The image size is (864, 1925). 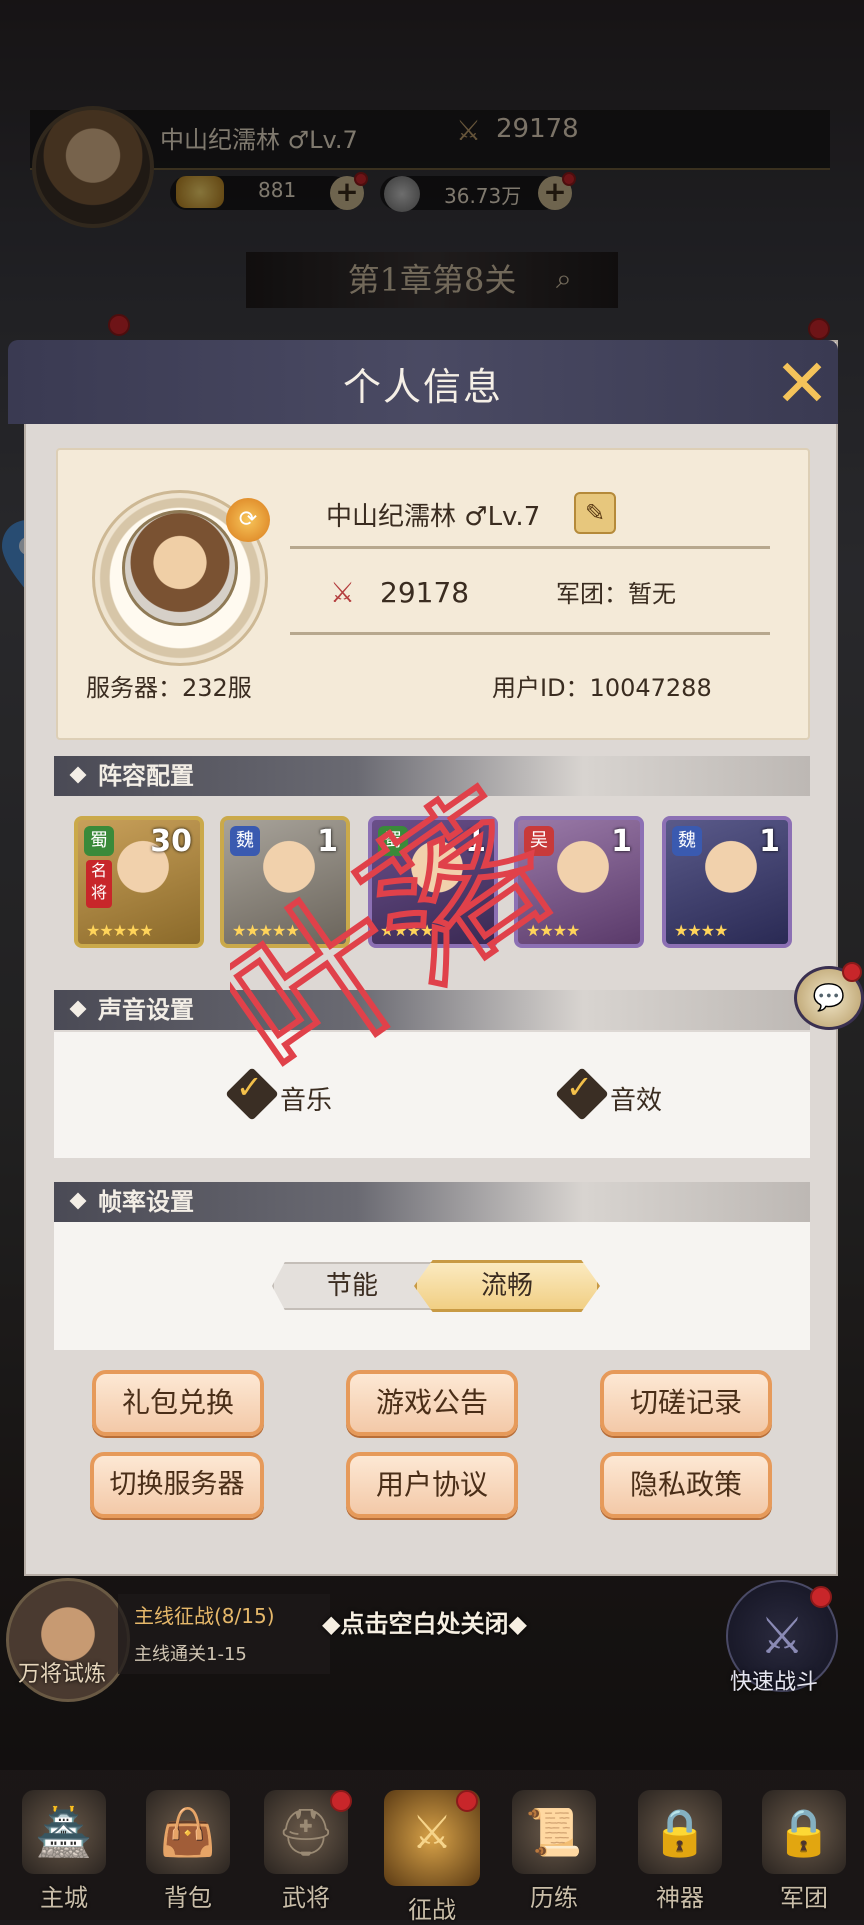 I want to click on watermark-text: 叶落, so click(x=407, y=948).